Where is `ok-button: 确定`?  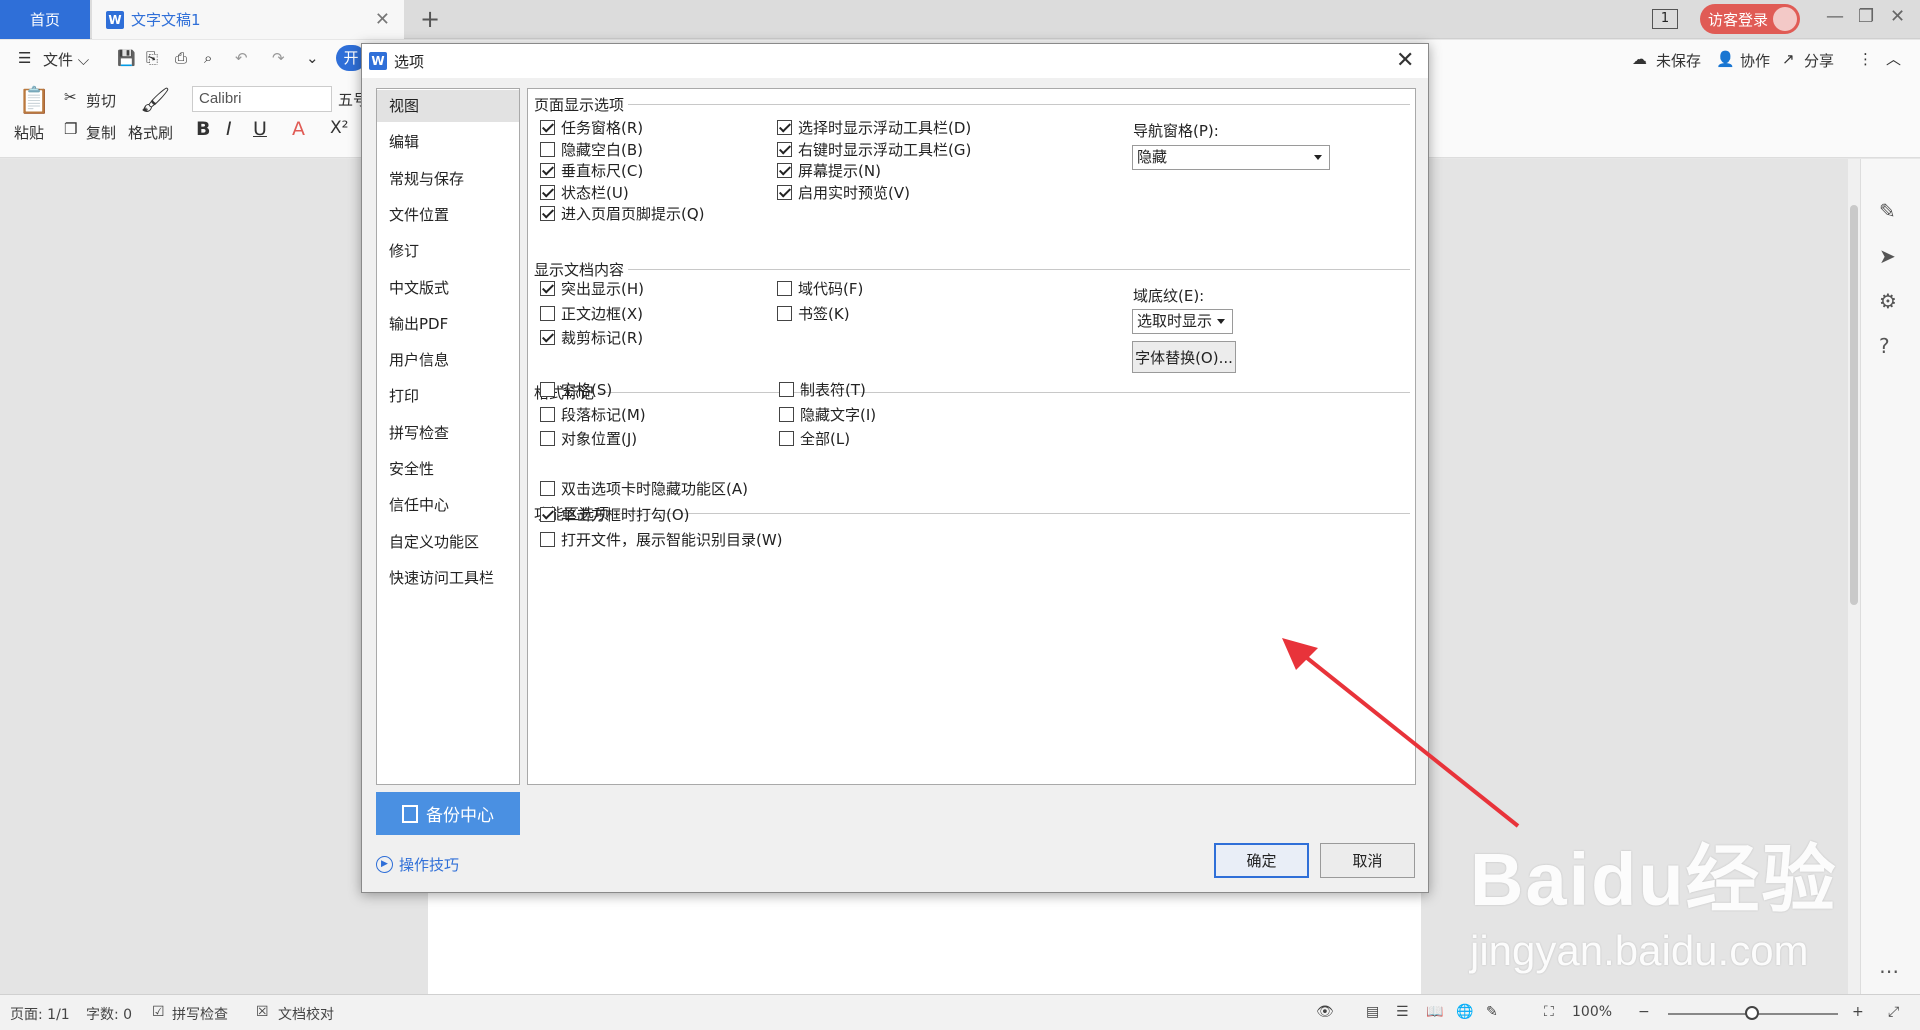 ok-button: 确定 is located at coordinates (1261, 860).